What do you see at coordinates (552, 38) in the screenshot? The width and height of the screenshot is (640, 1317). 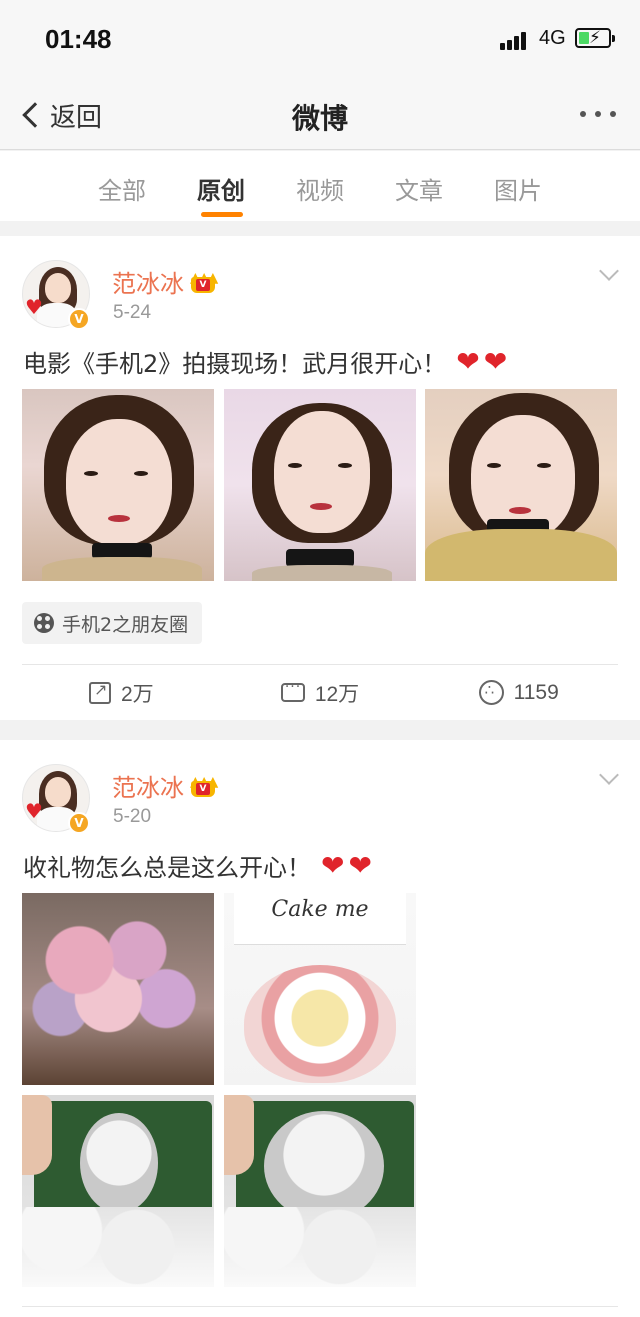 I see `network-type: 4G` at bounding box center [552, 38].